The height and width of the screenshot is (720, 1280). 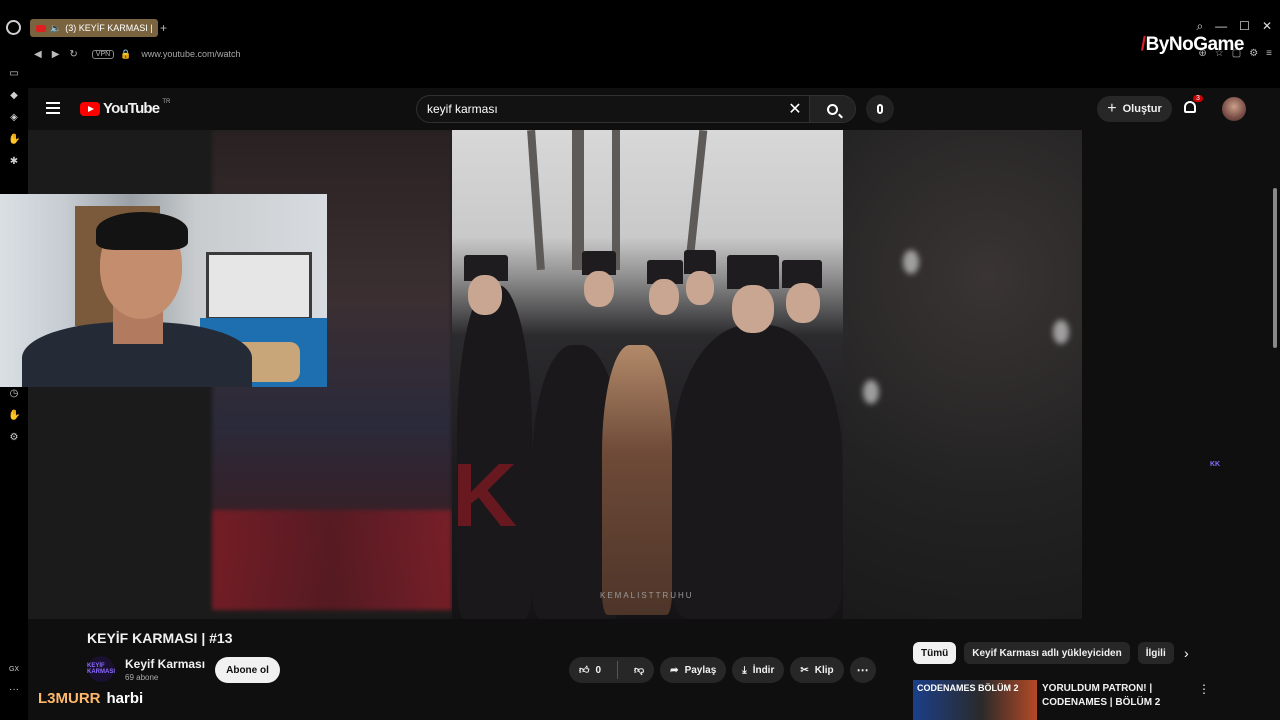 What do you see at coordinates (1253, 53) in the screenshot?
I see `extensions-icon: ⚙` at bounding box center [1253, 53].